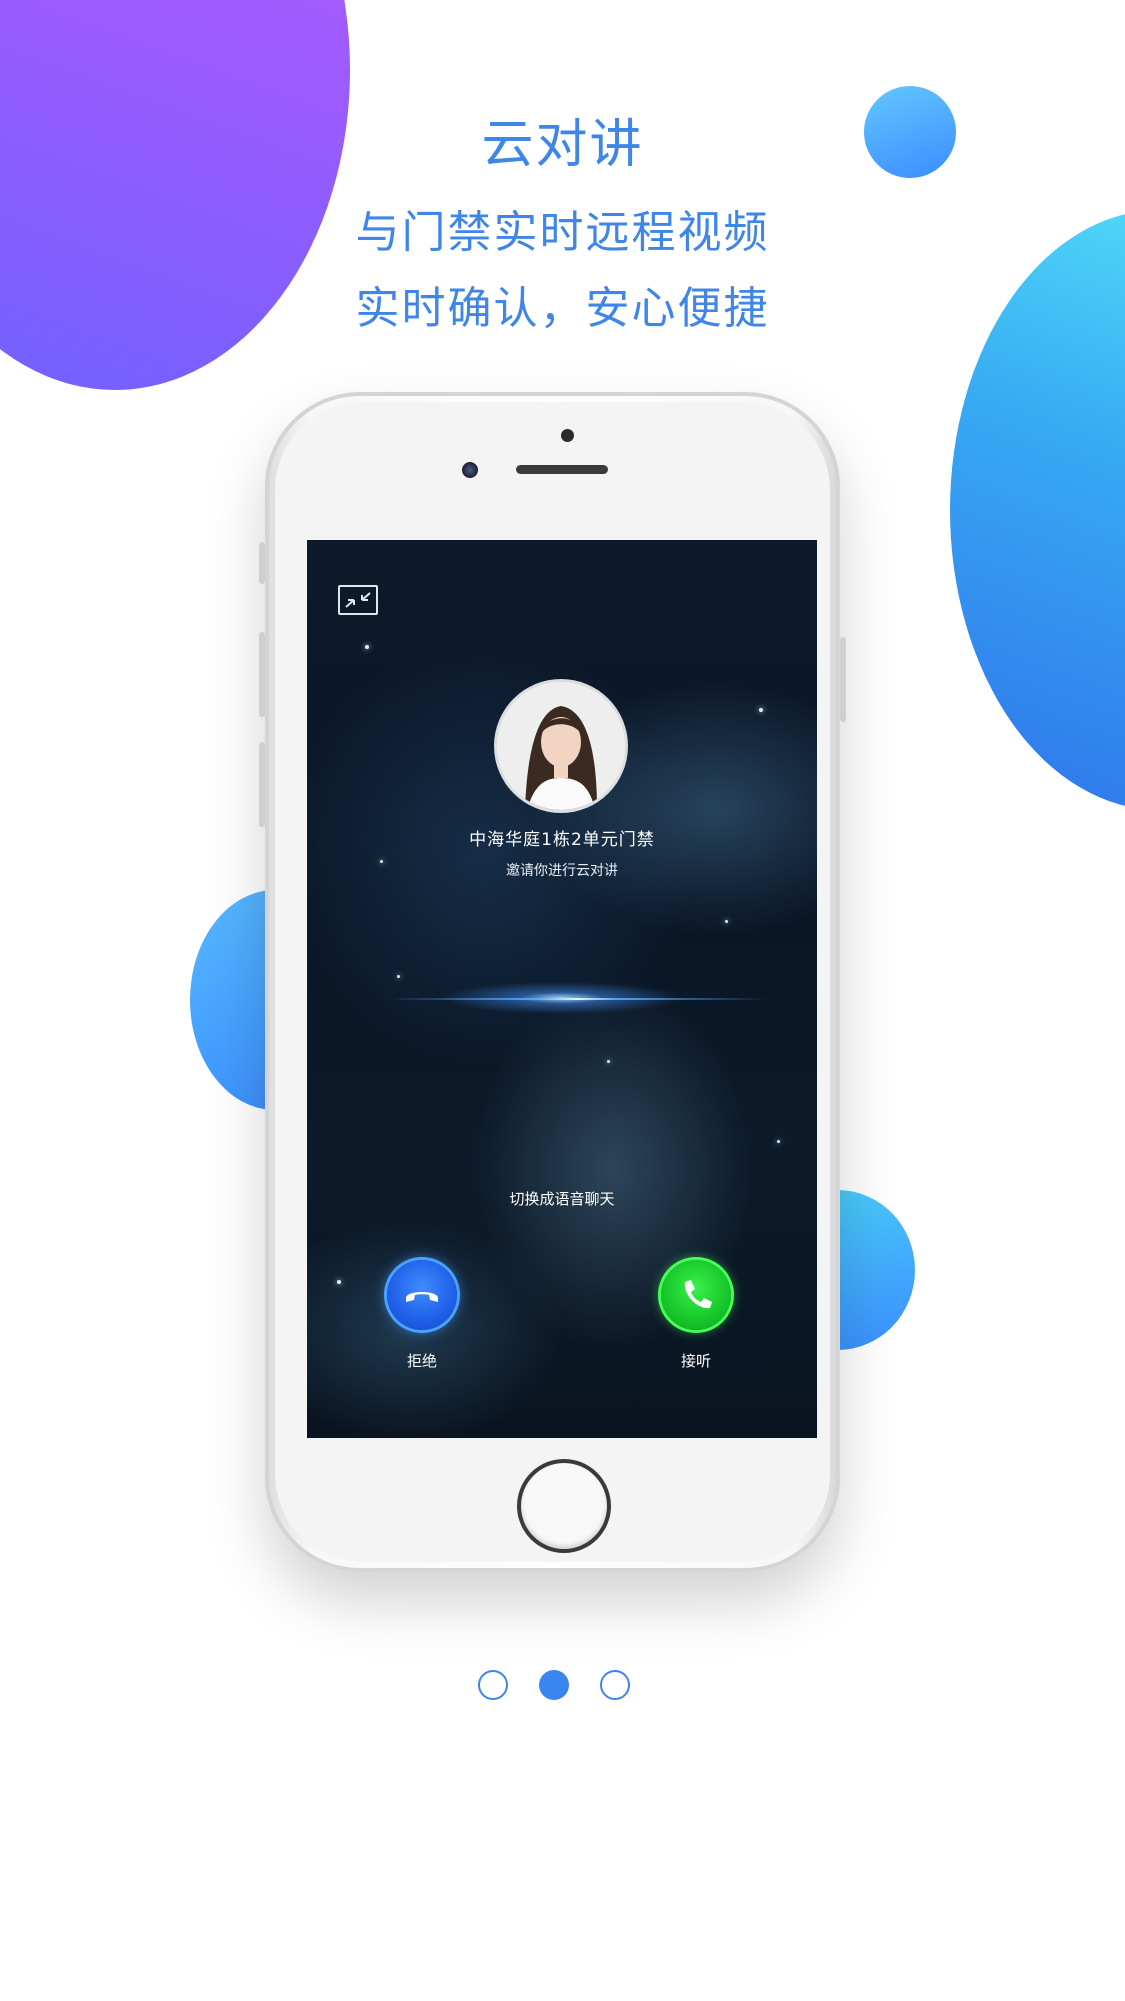 The height and width of the screenshot is (2001, 1125). What do you see at coordinates (554, 1685) in the screenshot?
I see `page-indicator-dot-2-active` at bounding box center [554, 1685].